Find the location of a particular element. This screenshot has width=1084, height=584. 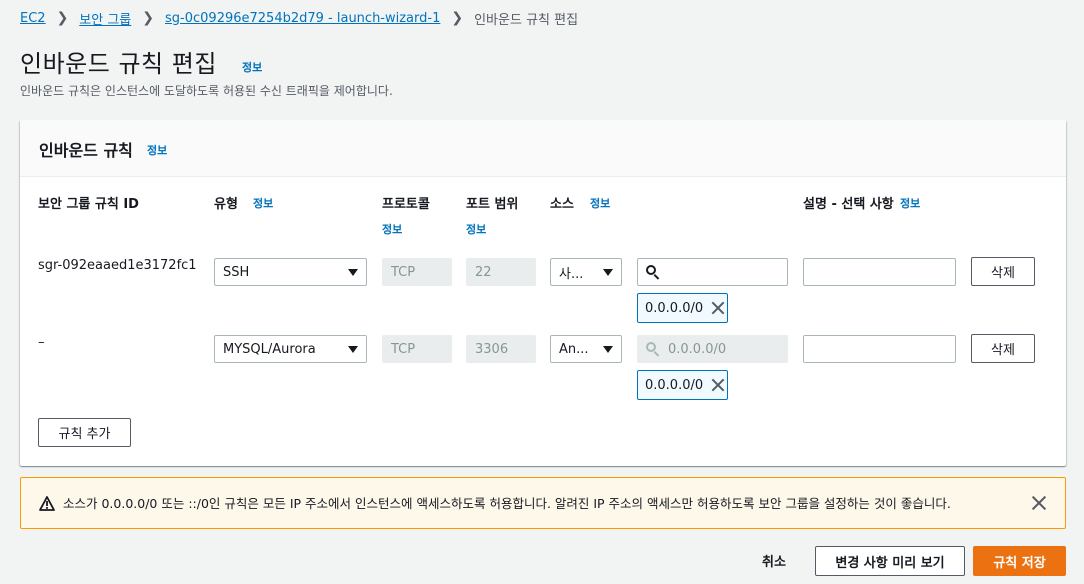

col-header-type: 유형 is located at coordinates (226, 204).